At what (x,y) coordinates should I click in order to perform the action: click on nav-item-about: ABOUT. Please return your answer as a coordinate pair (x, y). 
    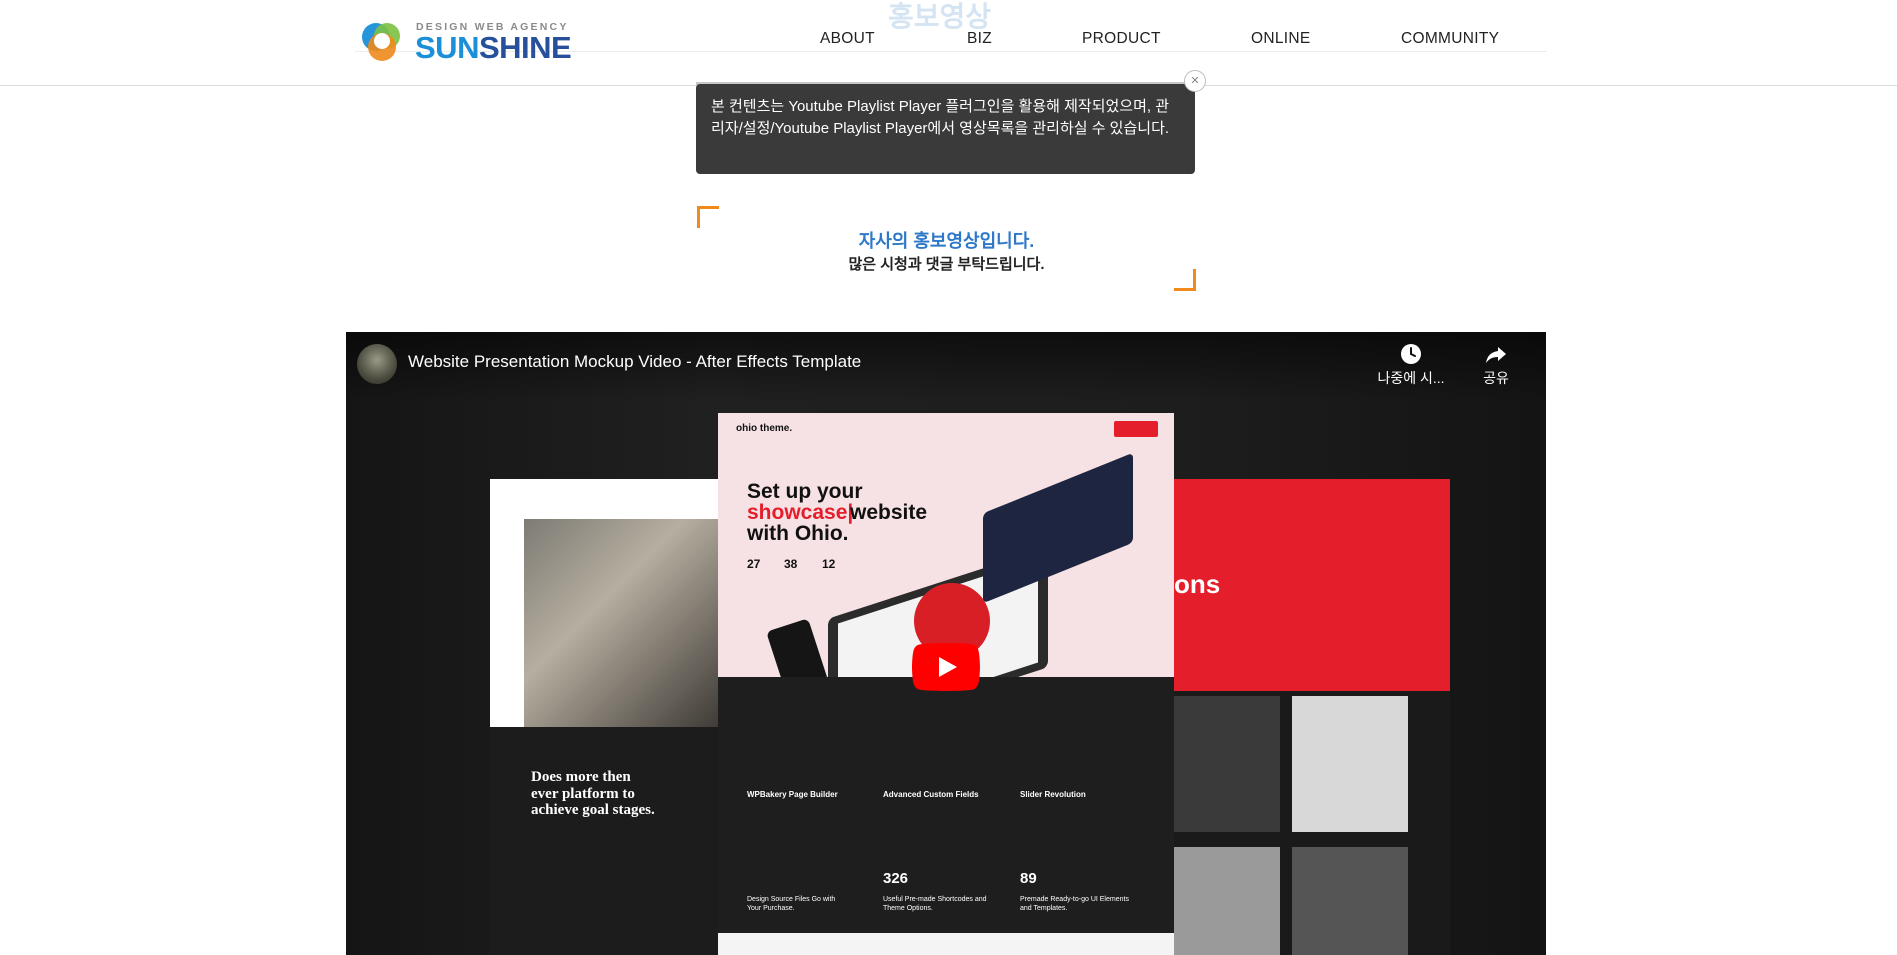
    Looking at the image, I should click on (847, 39).